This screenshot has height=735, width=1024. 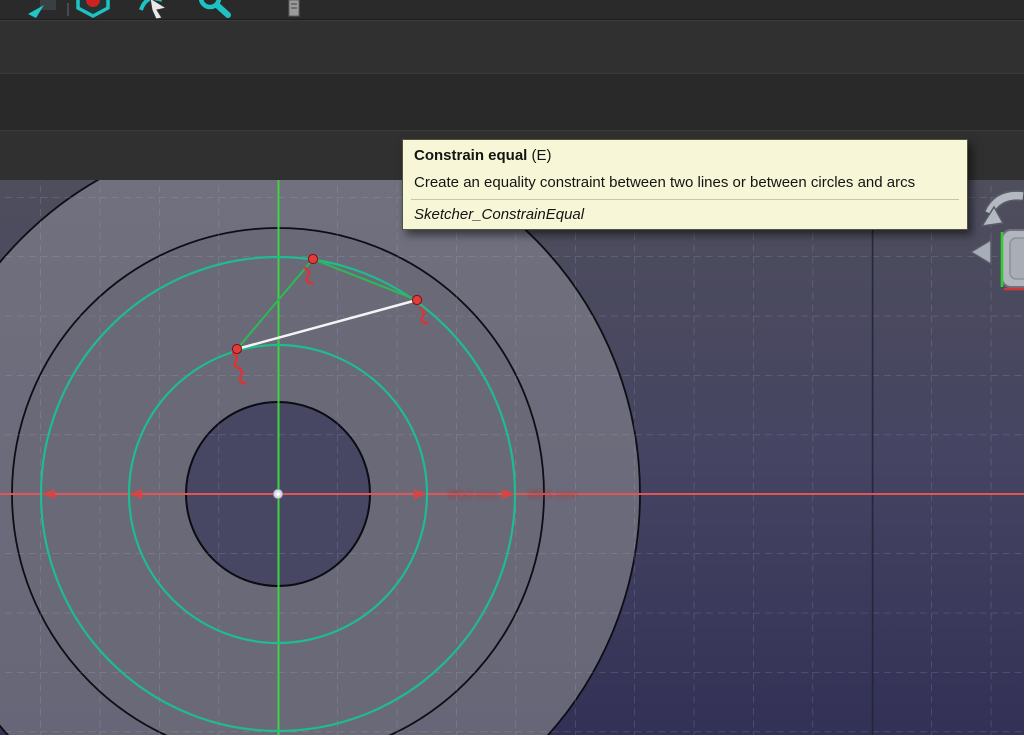 What do you see at coordinates (294, 8) in the screenshot?
I see `clipboard-icon` at bounding box center [294, 8].